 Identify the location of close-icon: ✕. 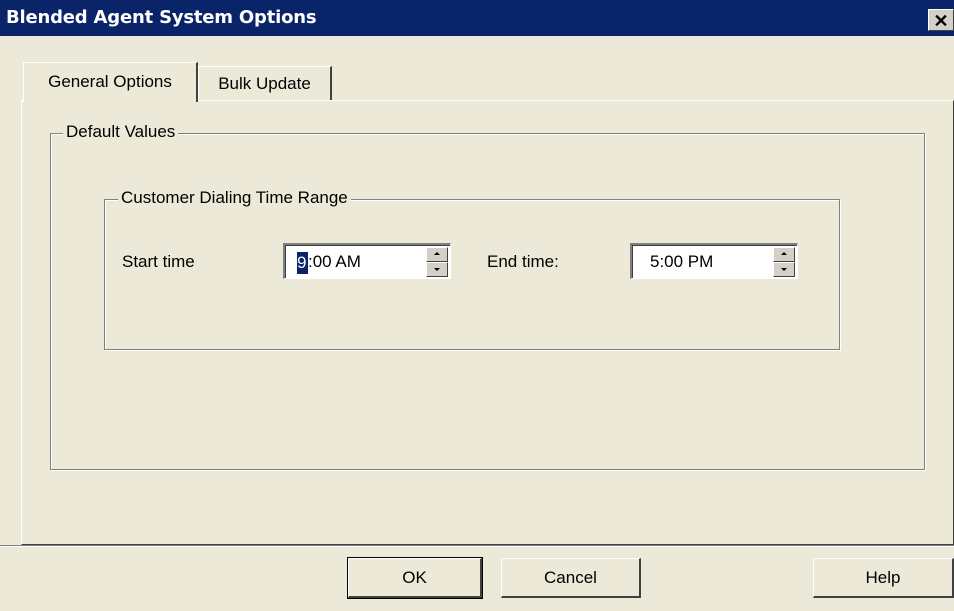
(941, 20).